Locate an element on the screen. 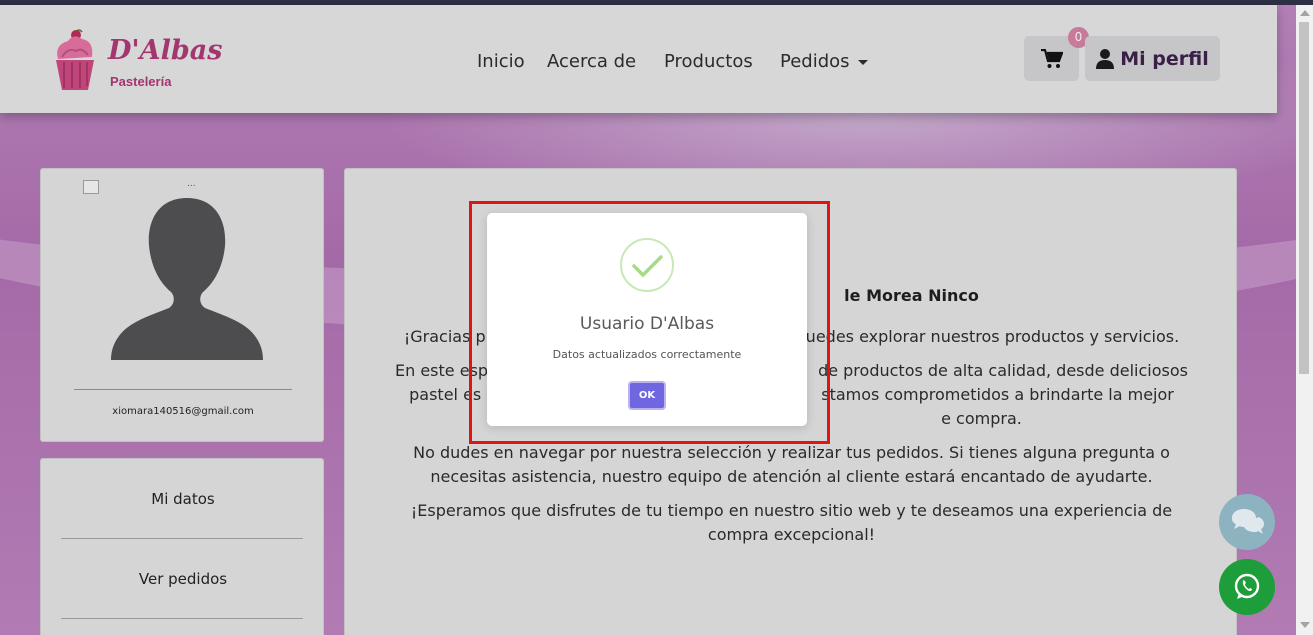  highlight-box is located at coordinates (649, 322).